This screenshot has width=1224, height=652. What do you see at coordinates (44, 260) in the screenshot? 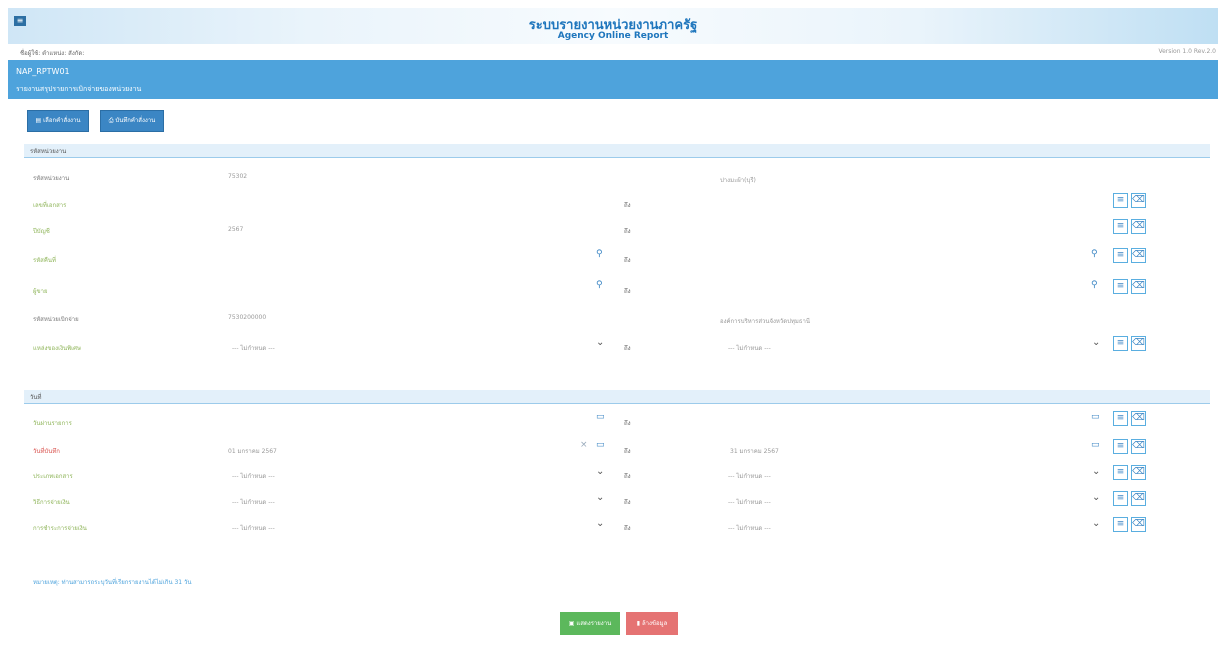
I see `return-code-label: รหัสคืนที่` at bounding box center [44, 260].